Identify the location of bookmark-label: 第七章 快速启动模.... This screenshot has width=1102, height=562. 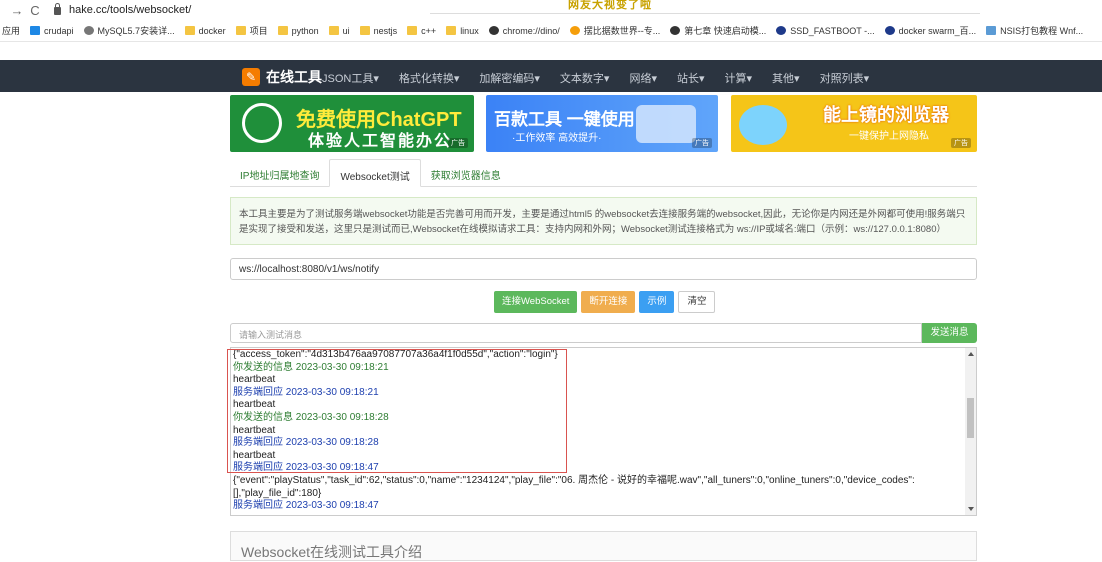
(725, 31).